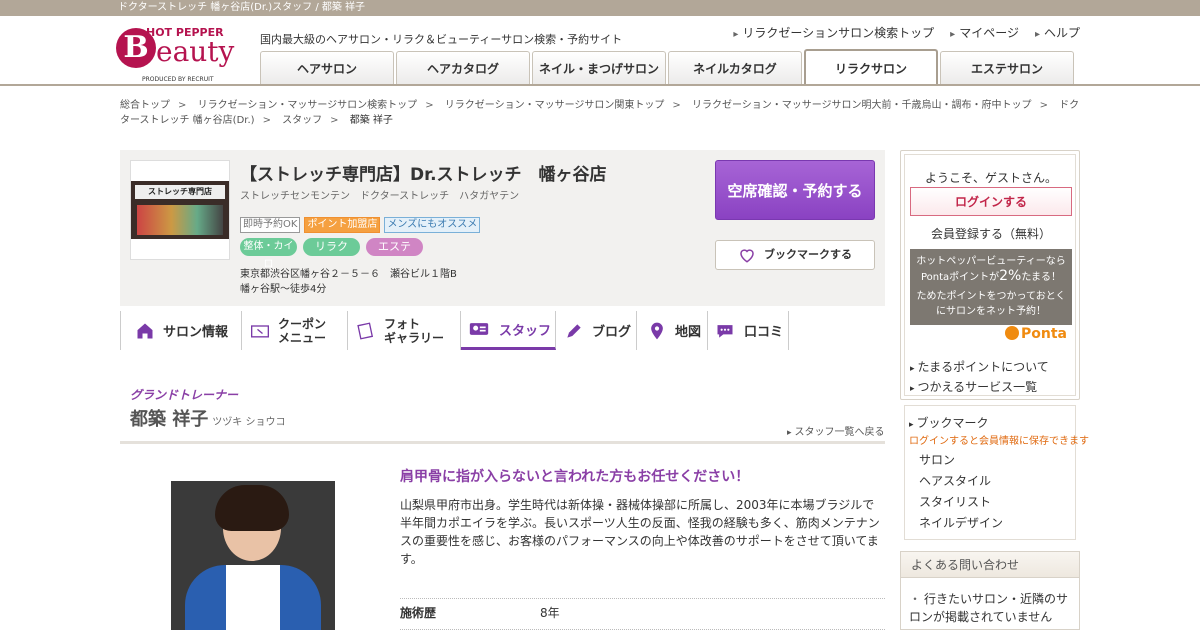 The height and width of the screenshot is (630, 1200). What do you see at coordinates (991, 233) in the screenshot?
I see `register-link: 会員登録する（無料）` at bounding box center [991, 233].